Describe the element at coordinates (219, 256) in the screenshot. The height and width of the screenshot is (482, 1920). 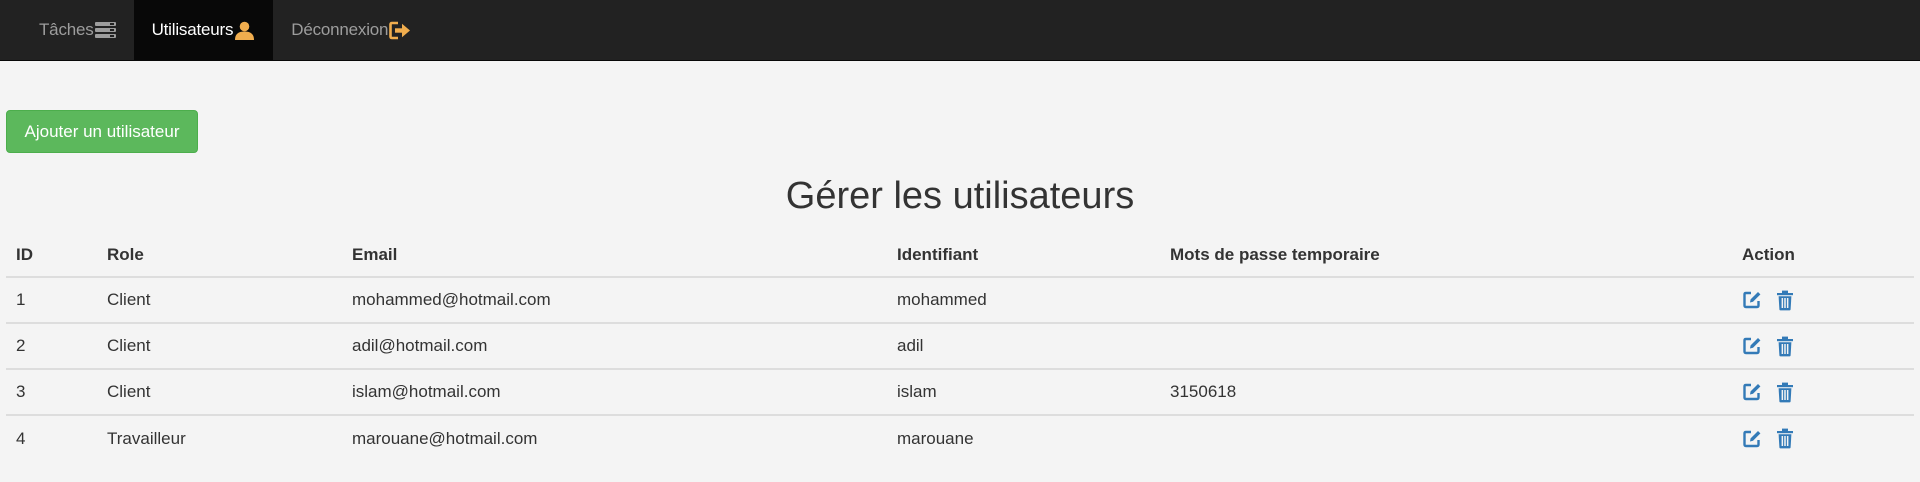
I see `column-header-role: Role` at that location.